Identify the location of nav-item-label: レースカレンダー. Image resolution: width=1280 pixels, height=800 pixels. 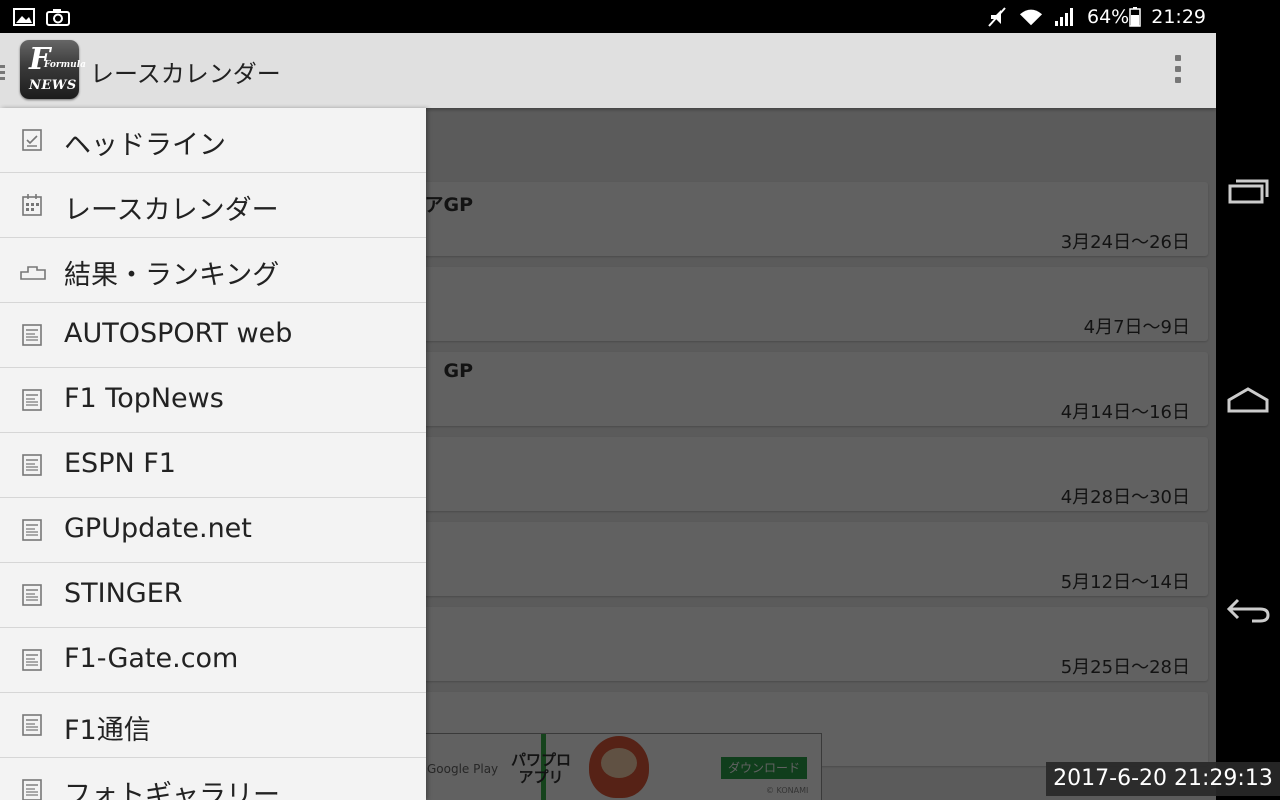
(171, 210).